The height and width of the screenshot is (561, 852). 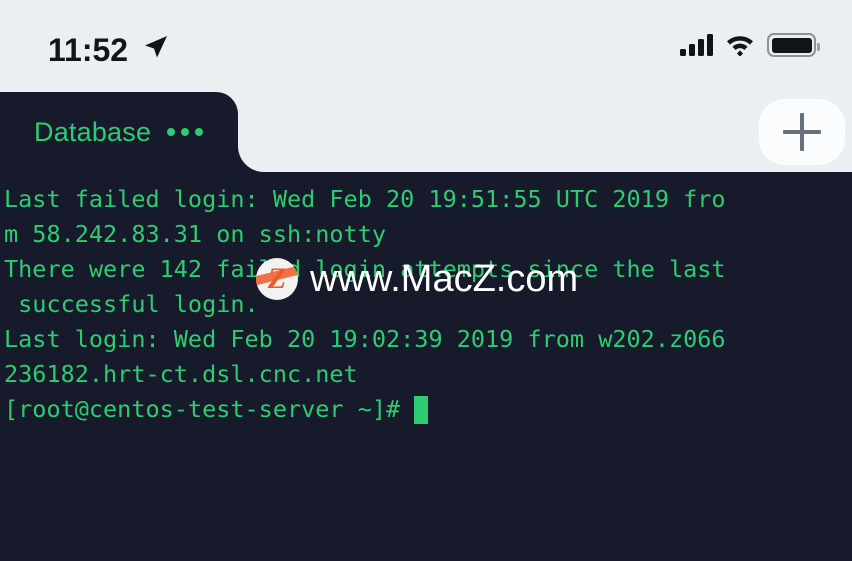 I want to click on status-bar-indicators, so click(x=750, y=45).